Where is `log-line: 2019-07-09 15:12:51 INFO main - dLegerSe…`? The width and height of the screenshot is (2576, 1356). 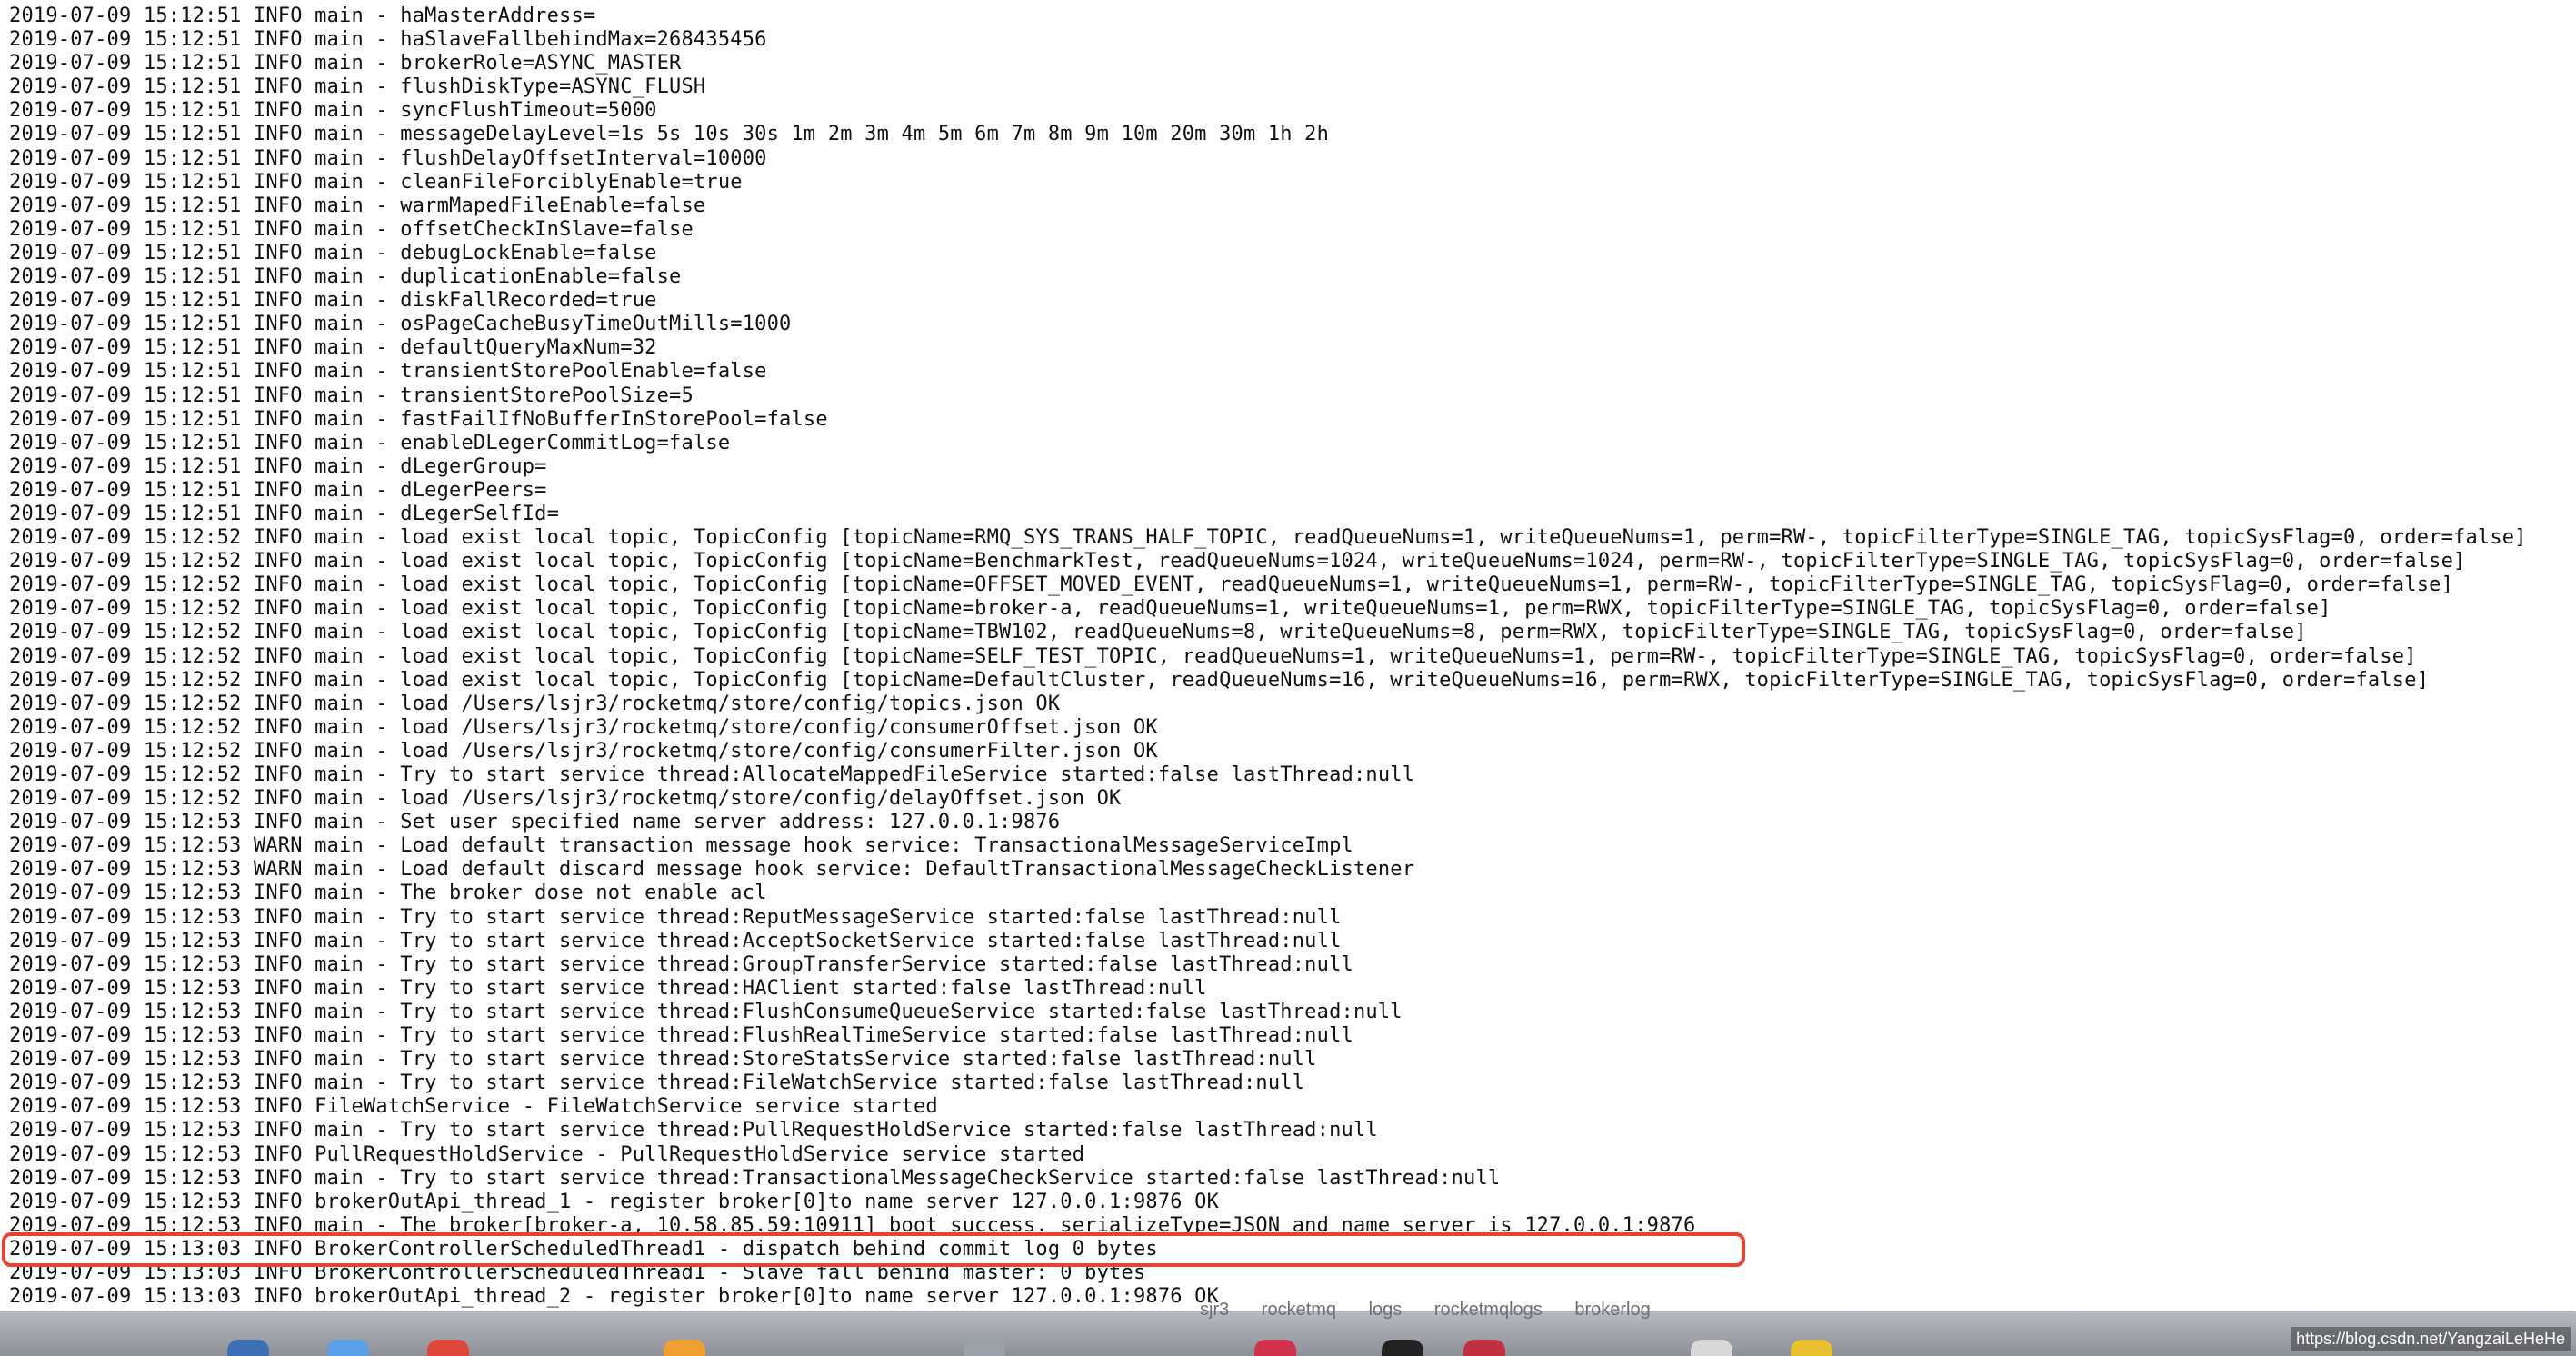 log-line: 2019-07-09 15:12:51 INFO main - dLegerSe… is located at coordinates (284, 514).